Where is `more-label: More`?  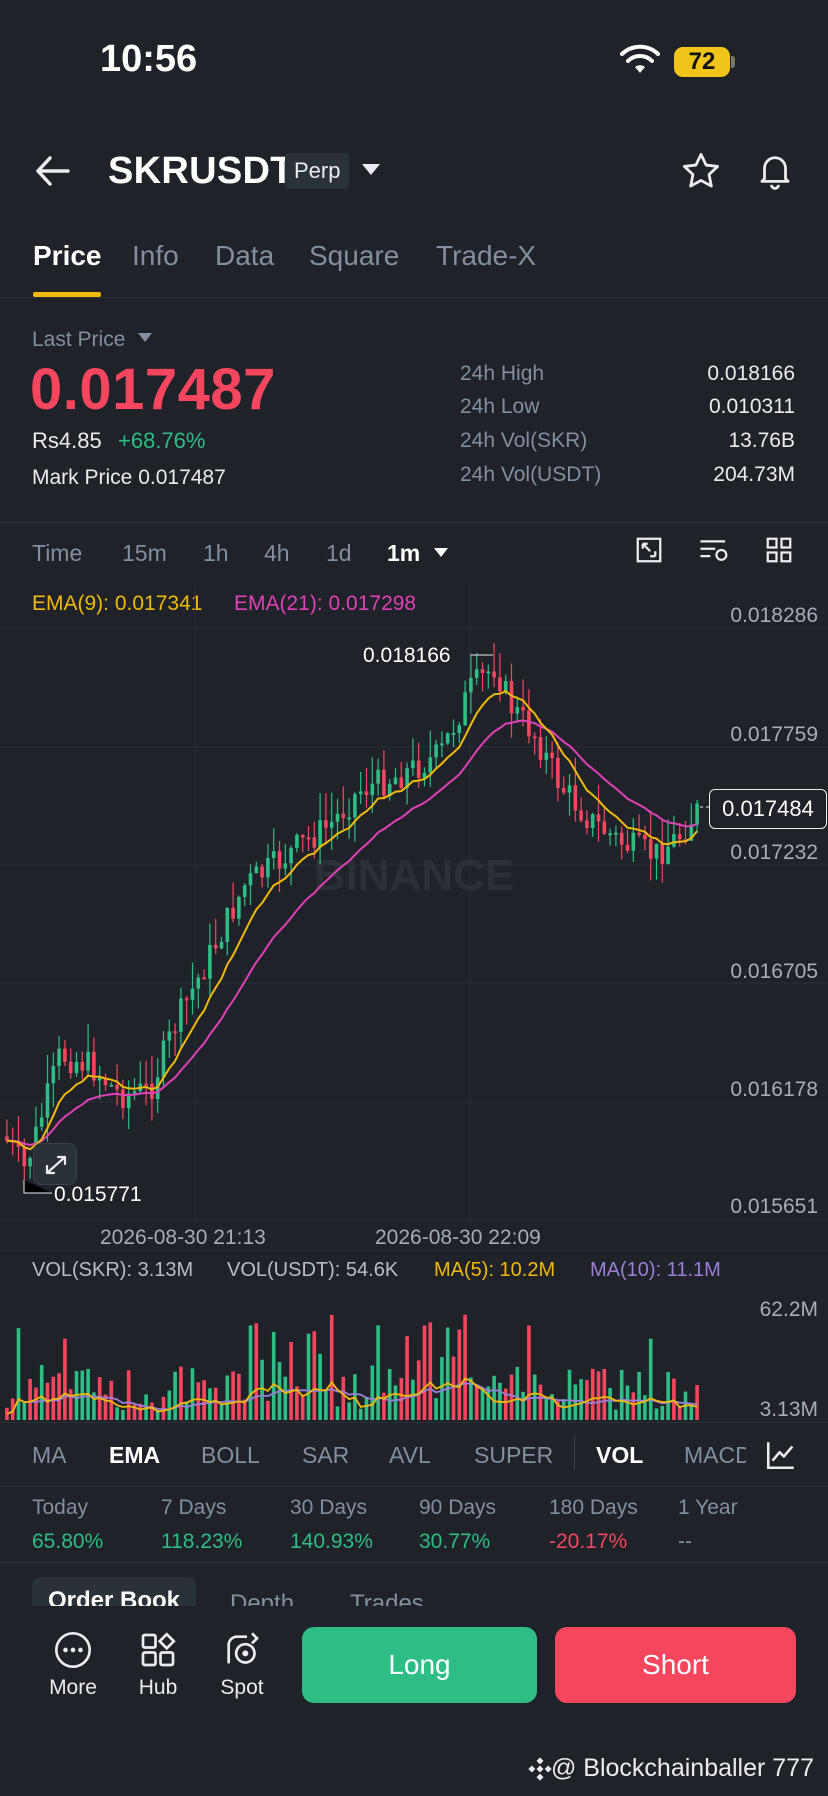 more-label: More is located at coordinates (73, 1688).